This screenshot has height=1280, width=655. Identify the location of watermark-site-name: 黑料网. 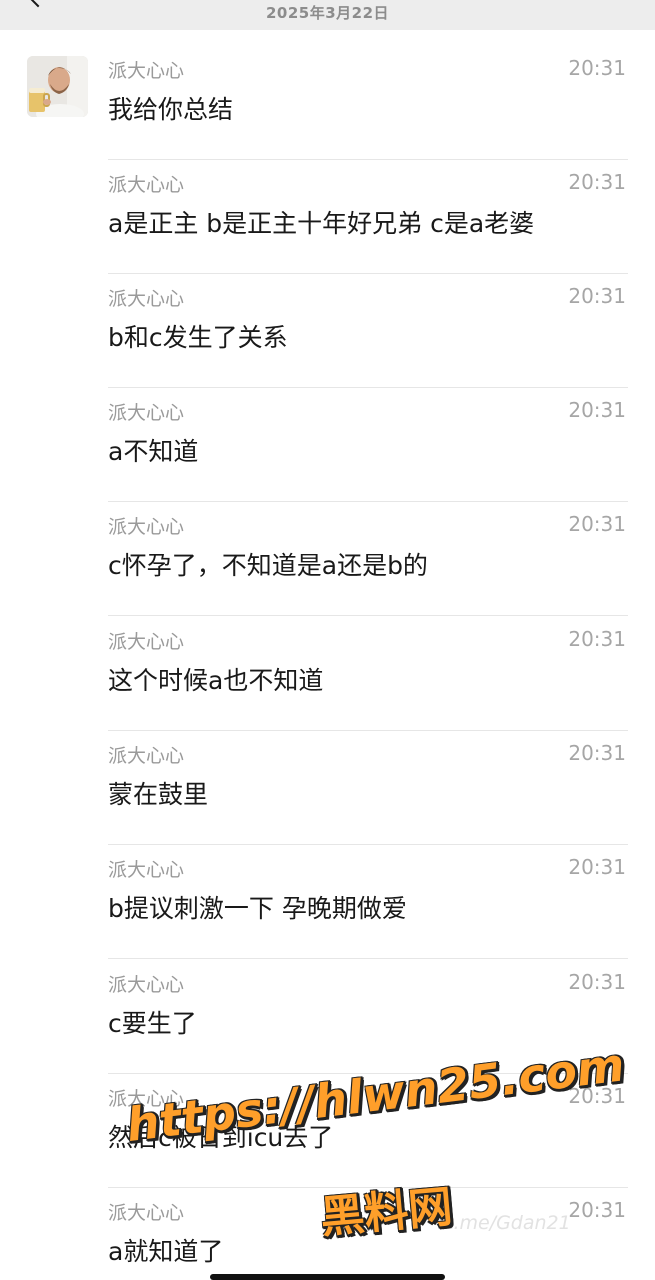
(386, 1212).